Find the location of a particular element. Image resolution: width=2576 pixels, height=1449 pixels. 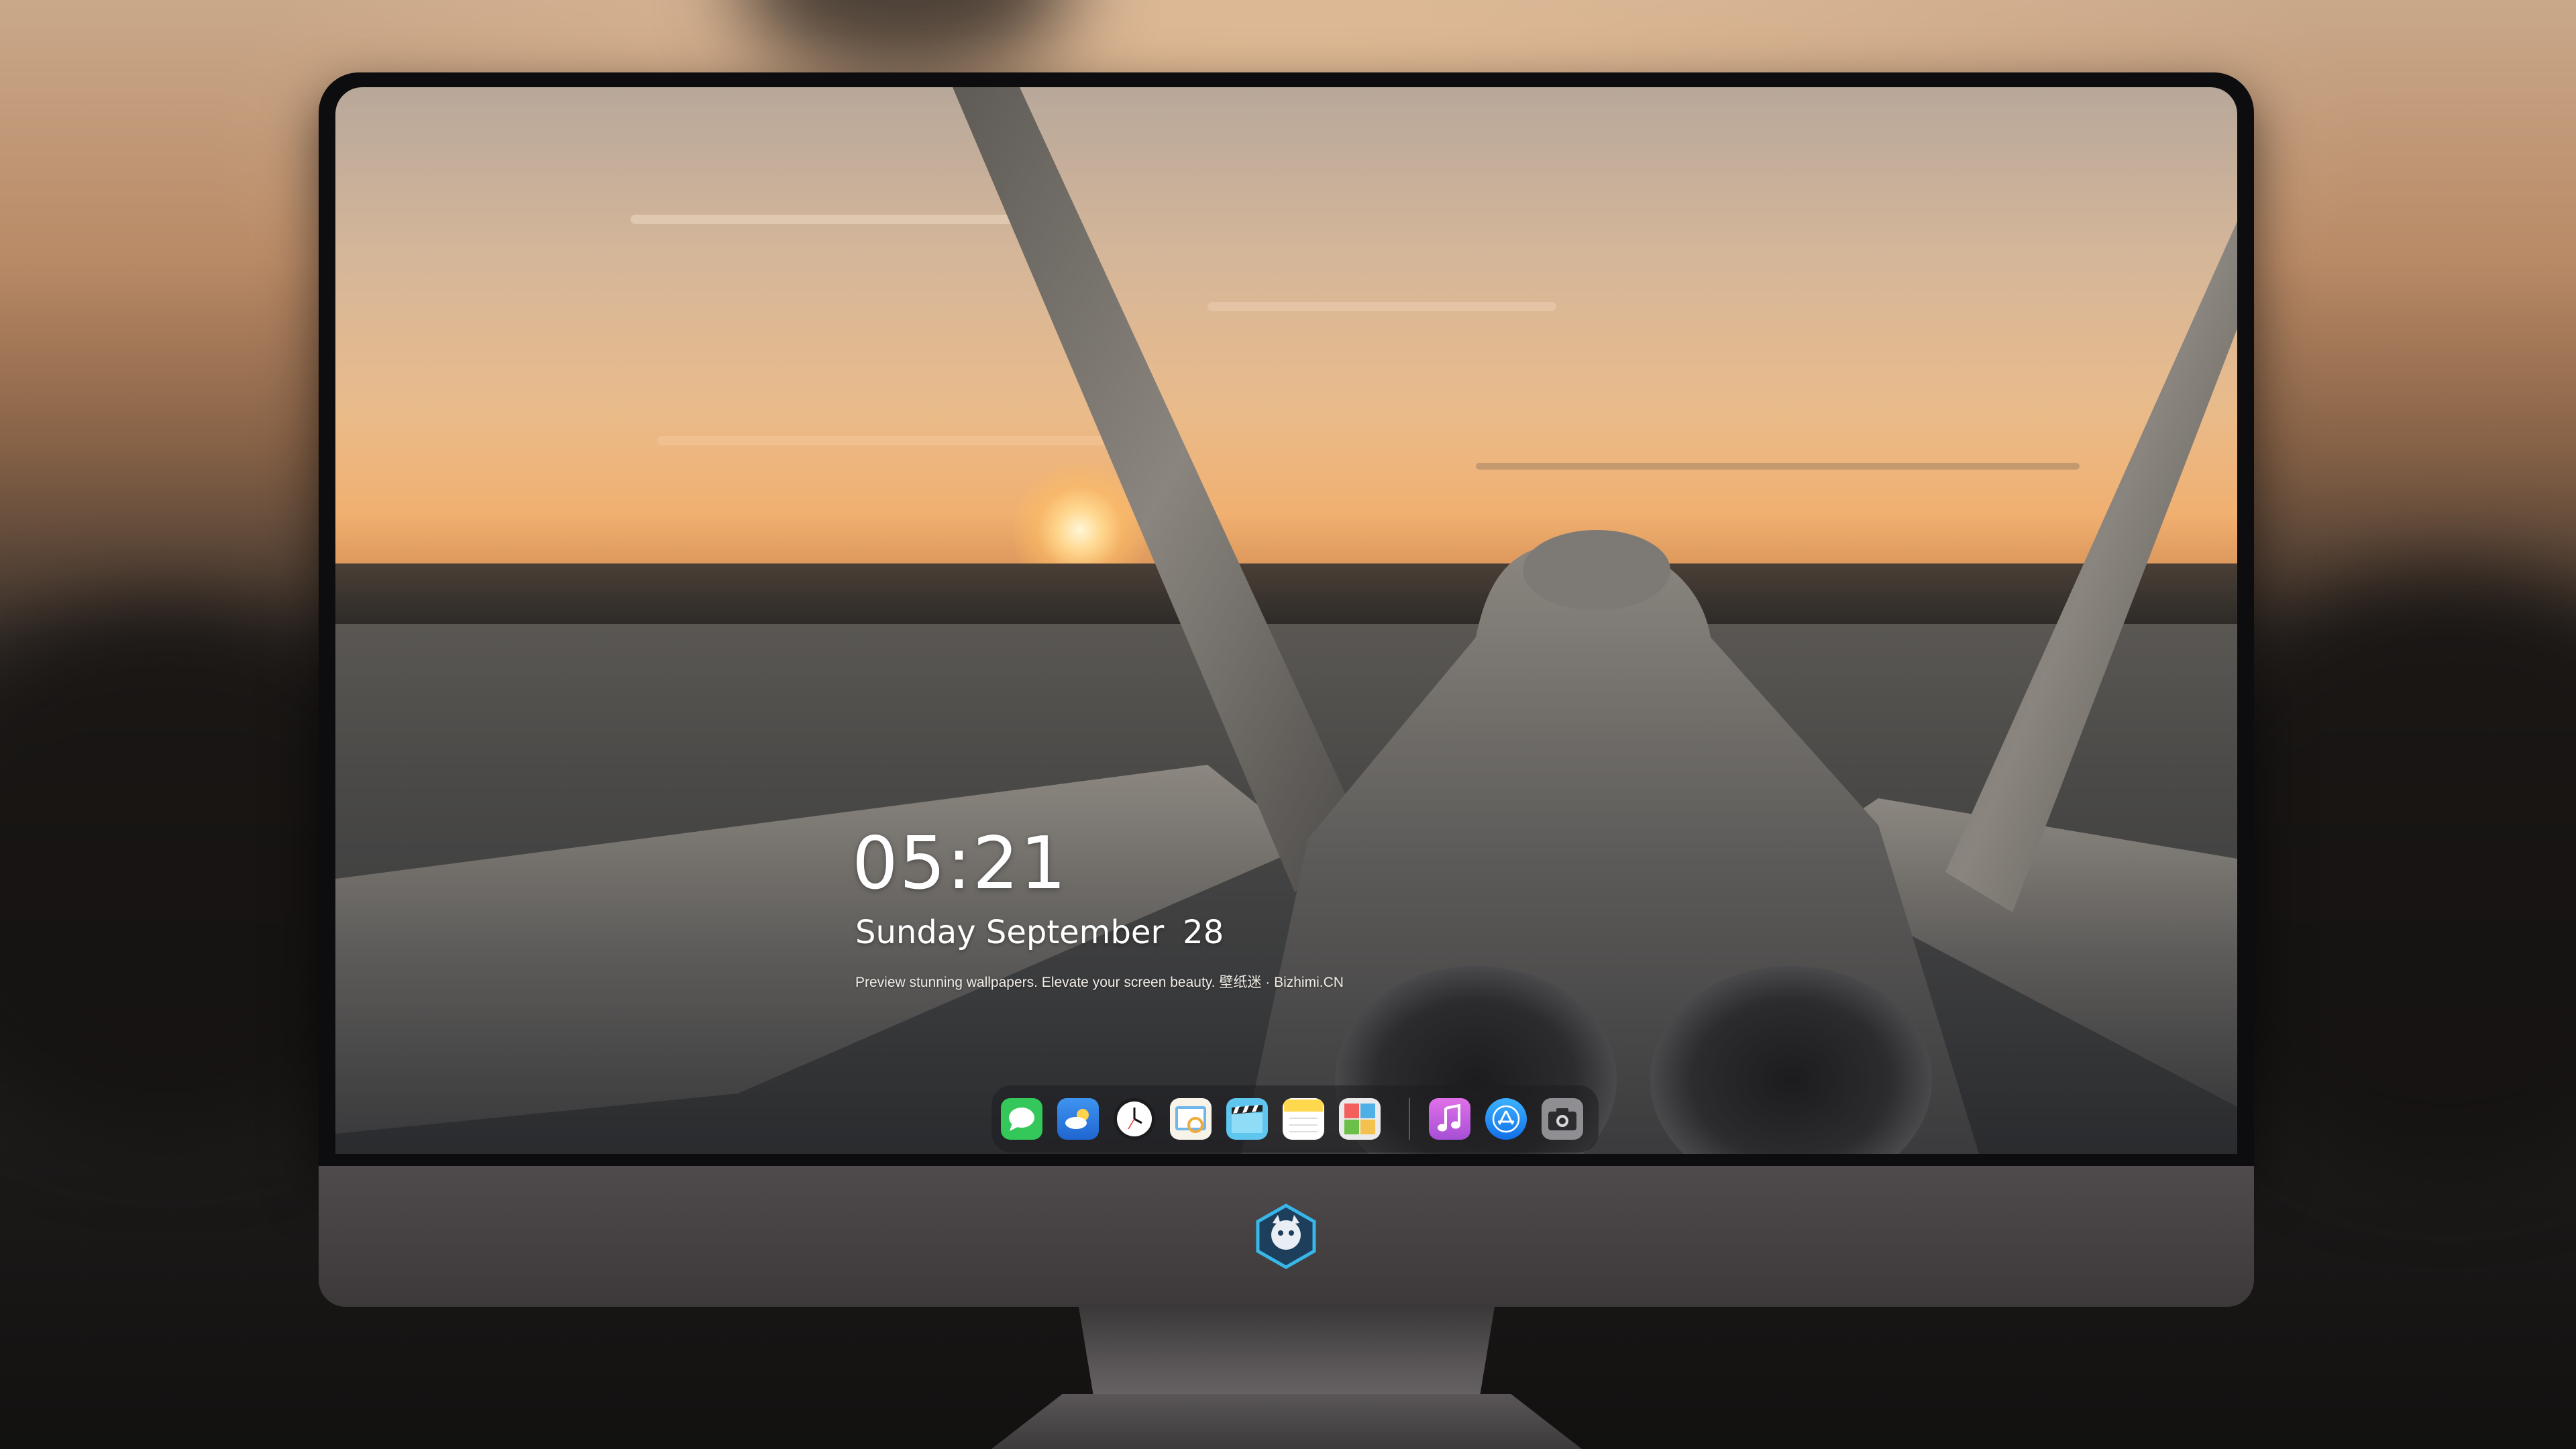

dock-app-weather is located at coordinates (1078, 1119).